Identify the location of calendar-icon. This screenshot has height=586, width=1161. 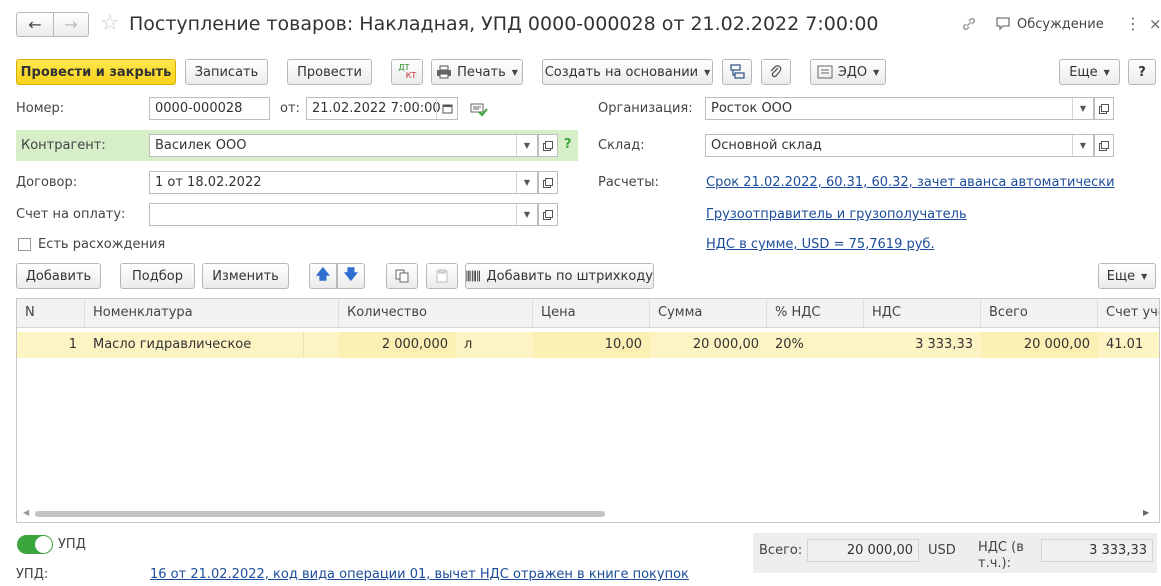
(446, 108).